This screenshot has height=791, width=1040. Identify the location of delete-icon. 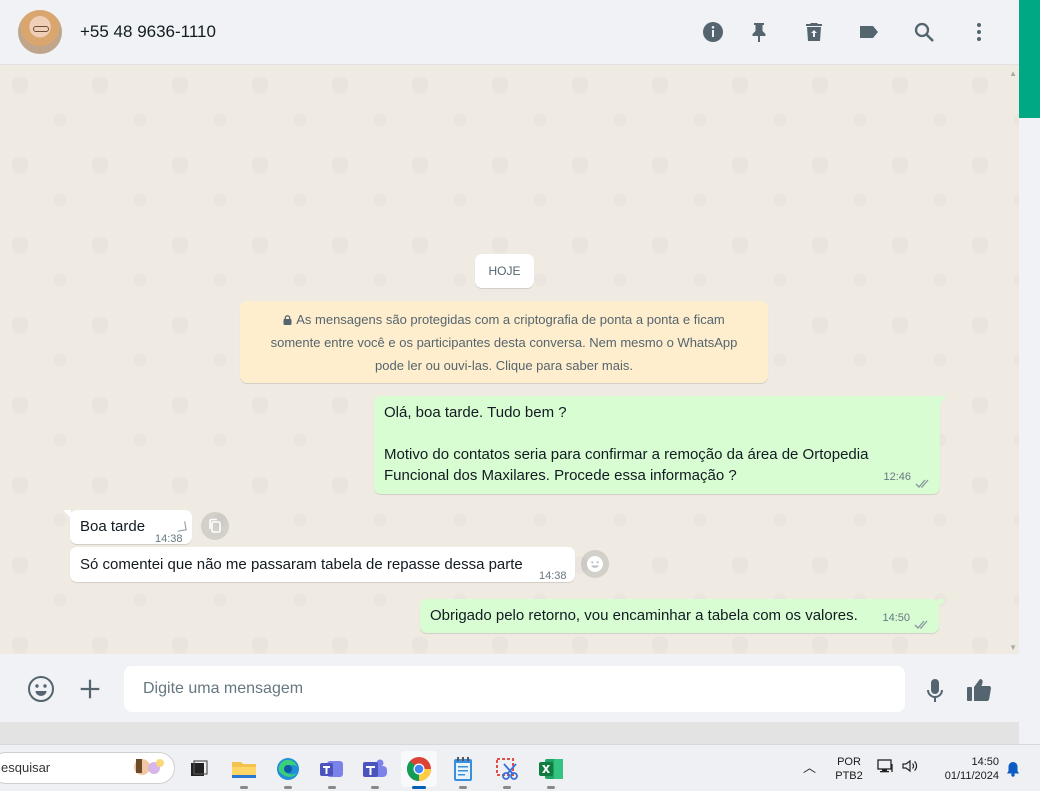
(814, 32).